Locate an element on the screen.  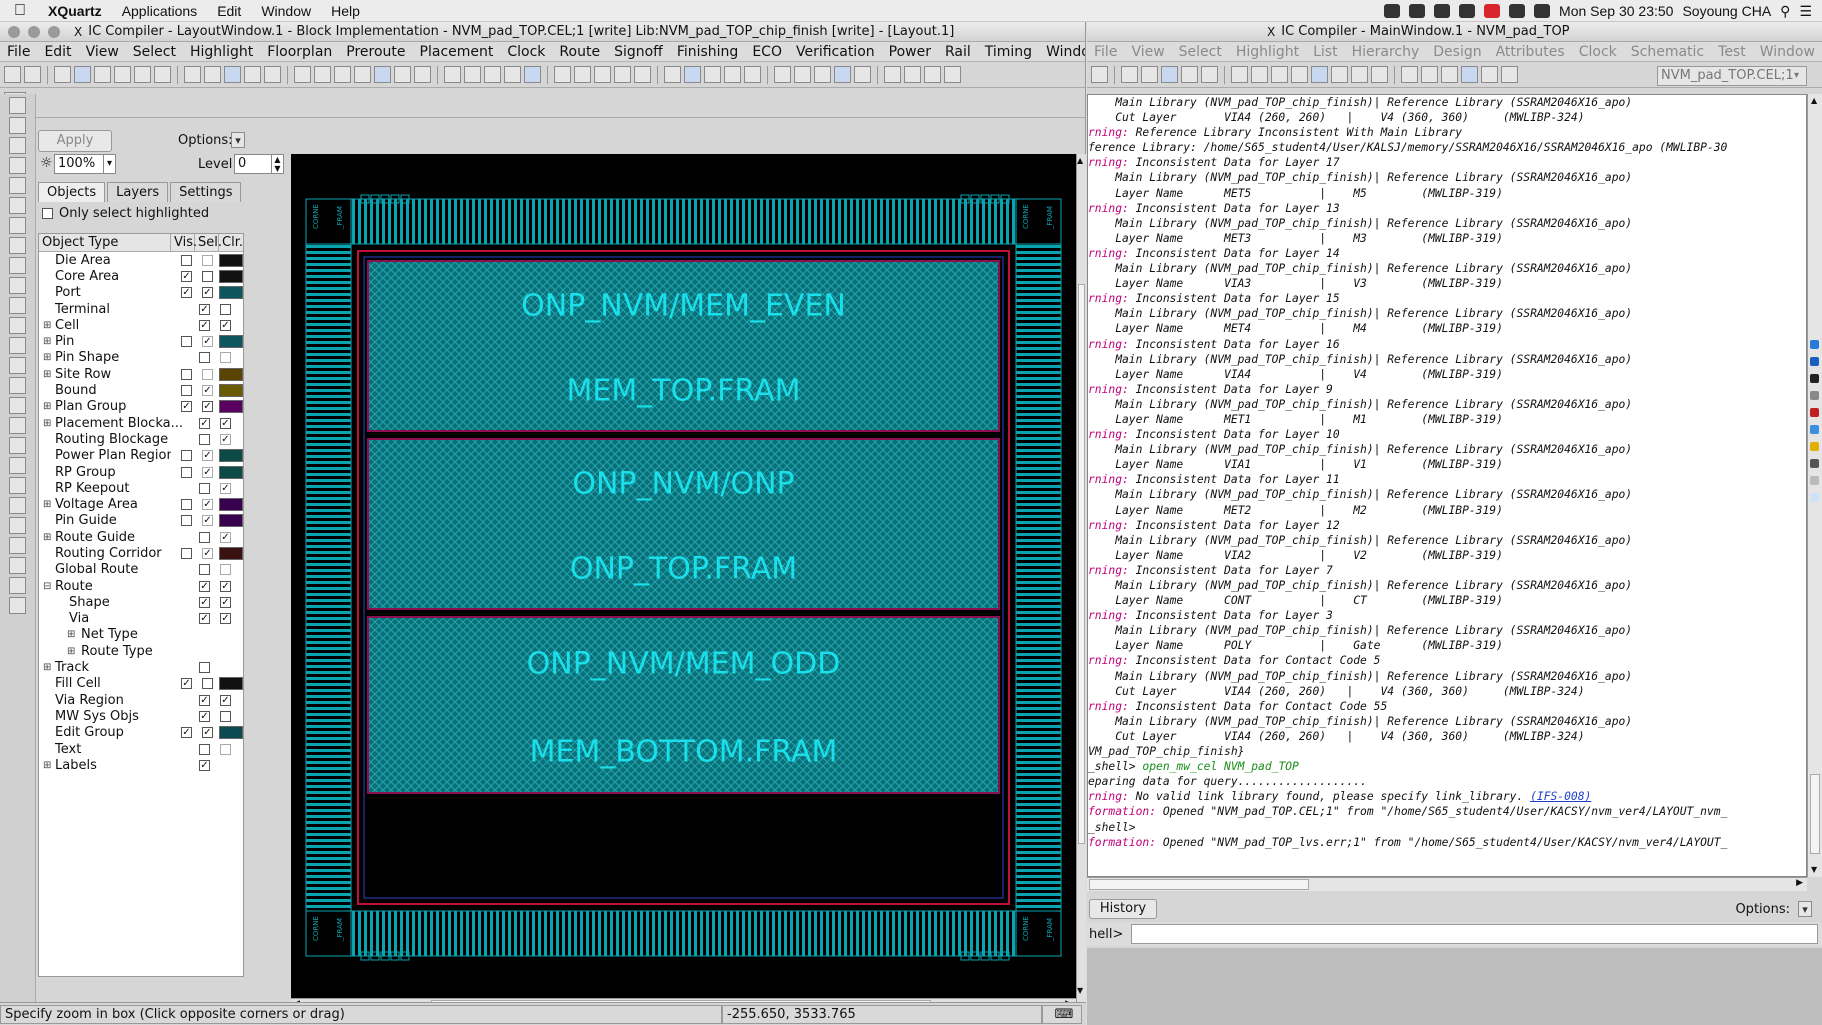
collapse-icon: ⊟ is located at coordinates (47, 586).